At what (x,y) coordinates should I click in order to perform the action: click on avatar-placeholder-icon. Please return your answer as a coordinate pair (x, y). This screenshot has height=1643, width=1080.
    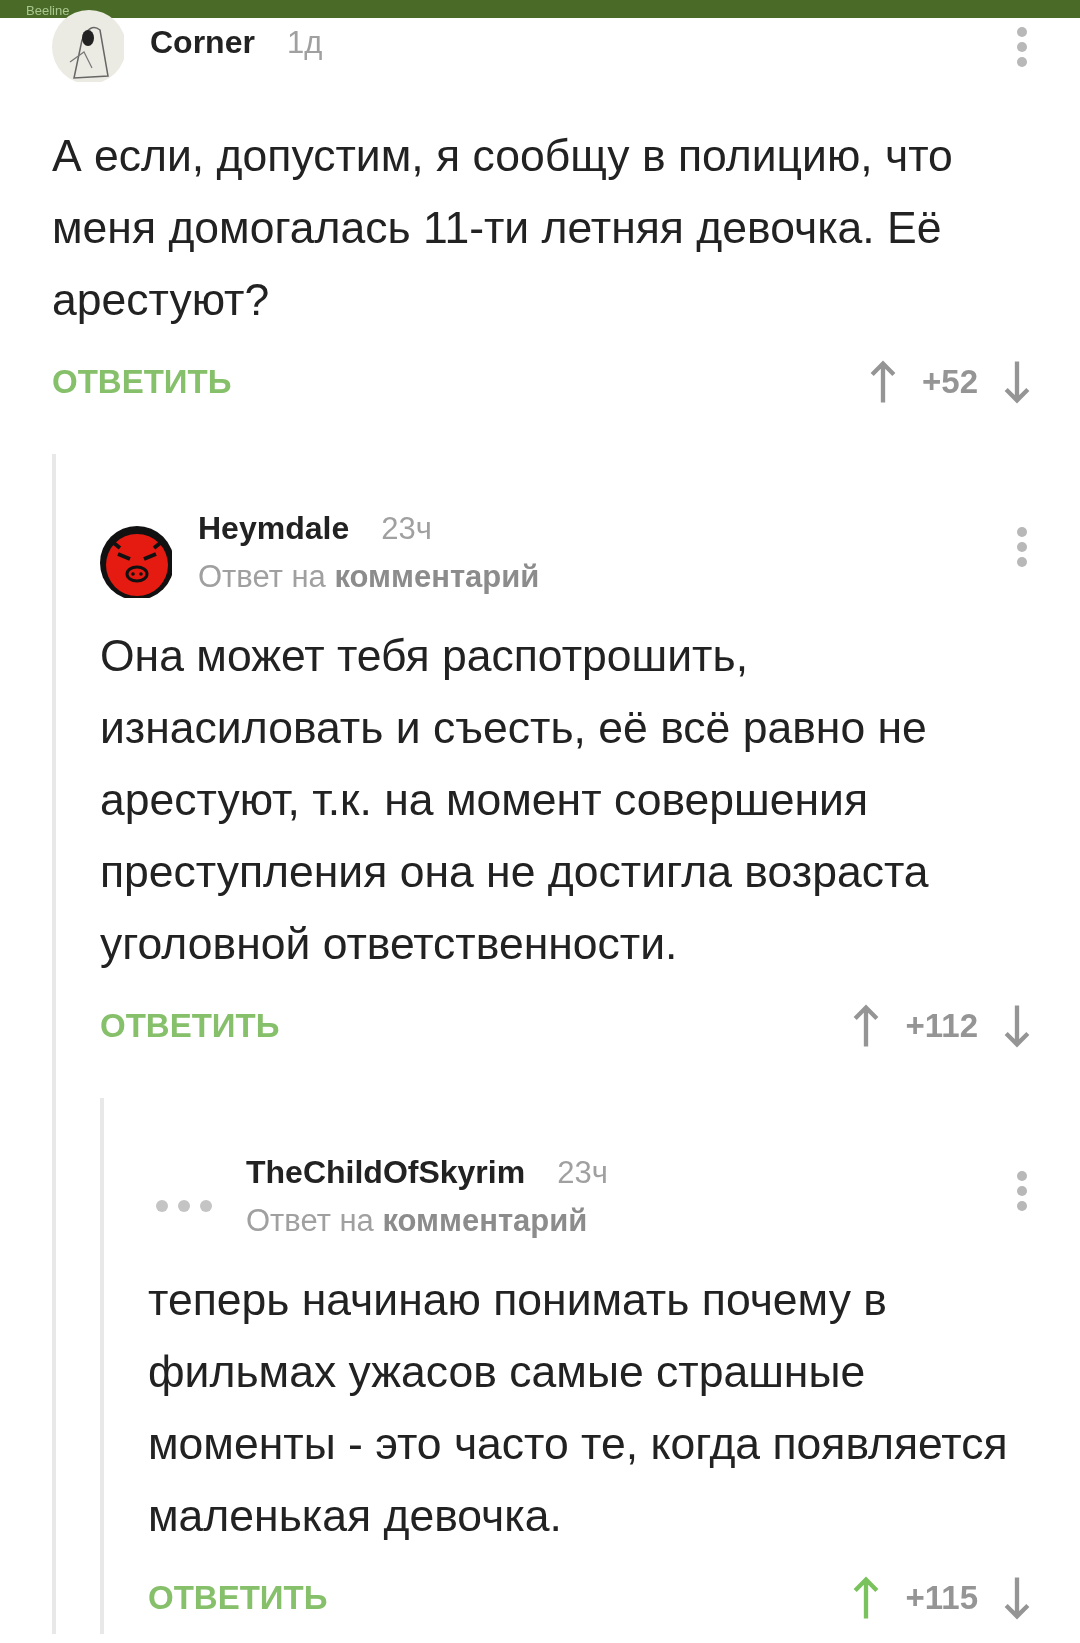
    Looking at the image, I should click on (184, 1206).